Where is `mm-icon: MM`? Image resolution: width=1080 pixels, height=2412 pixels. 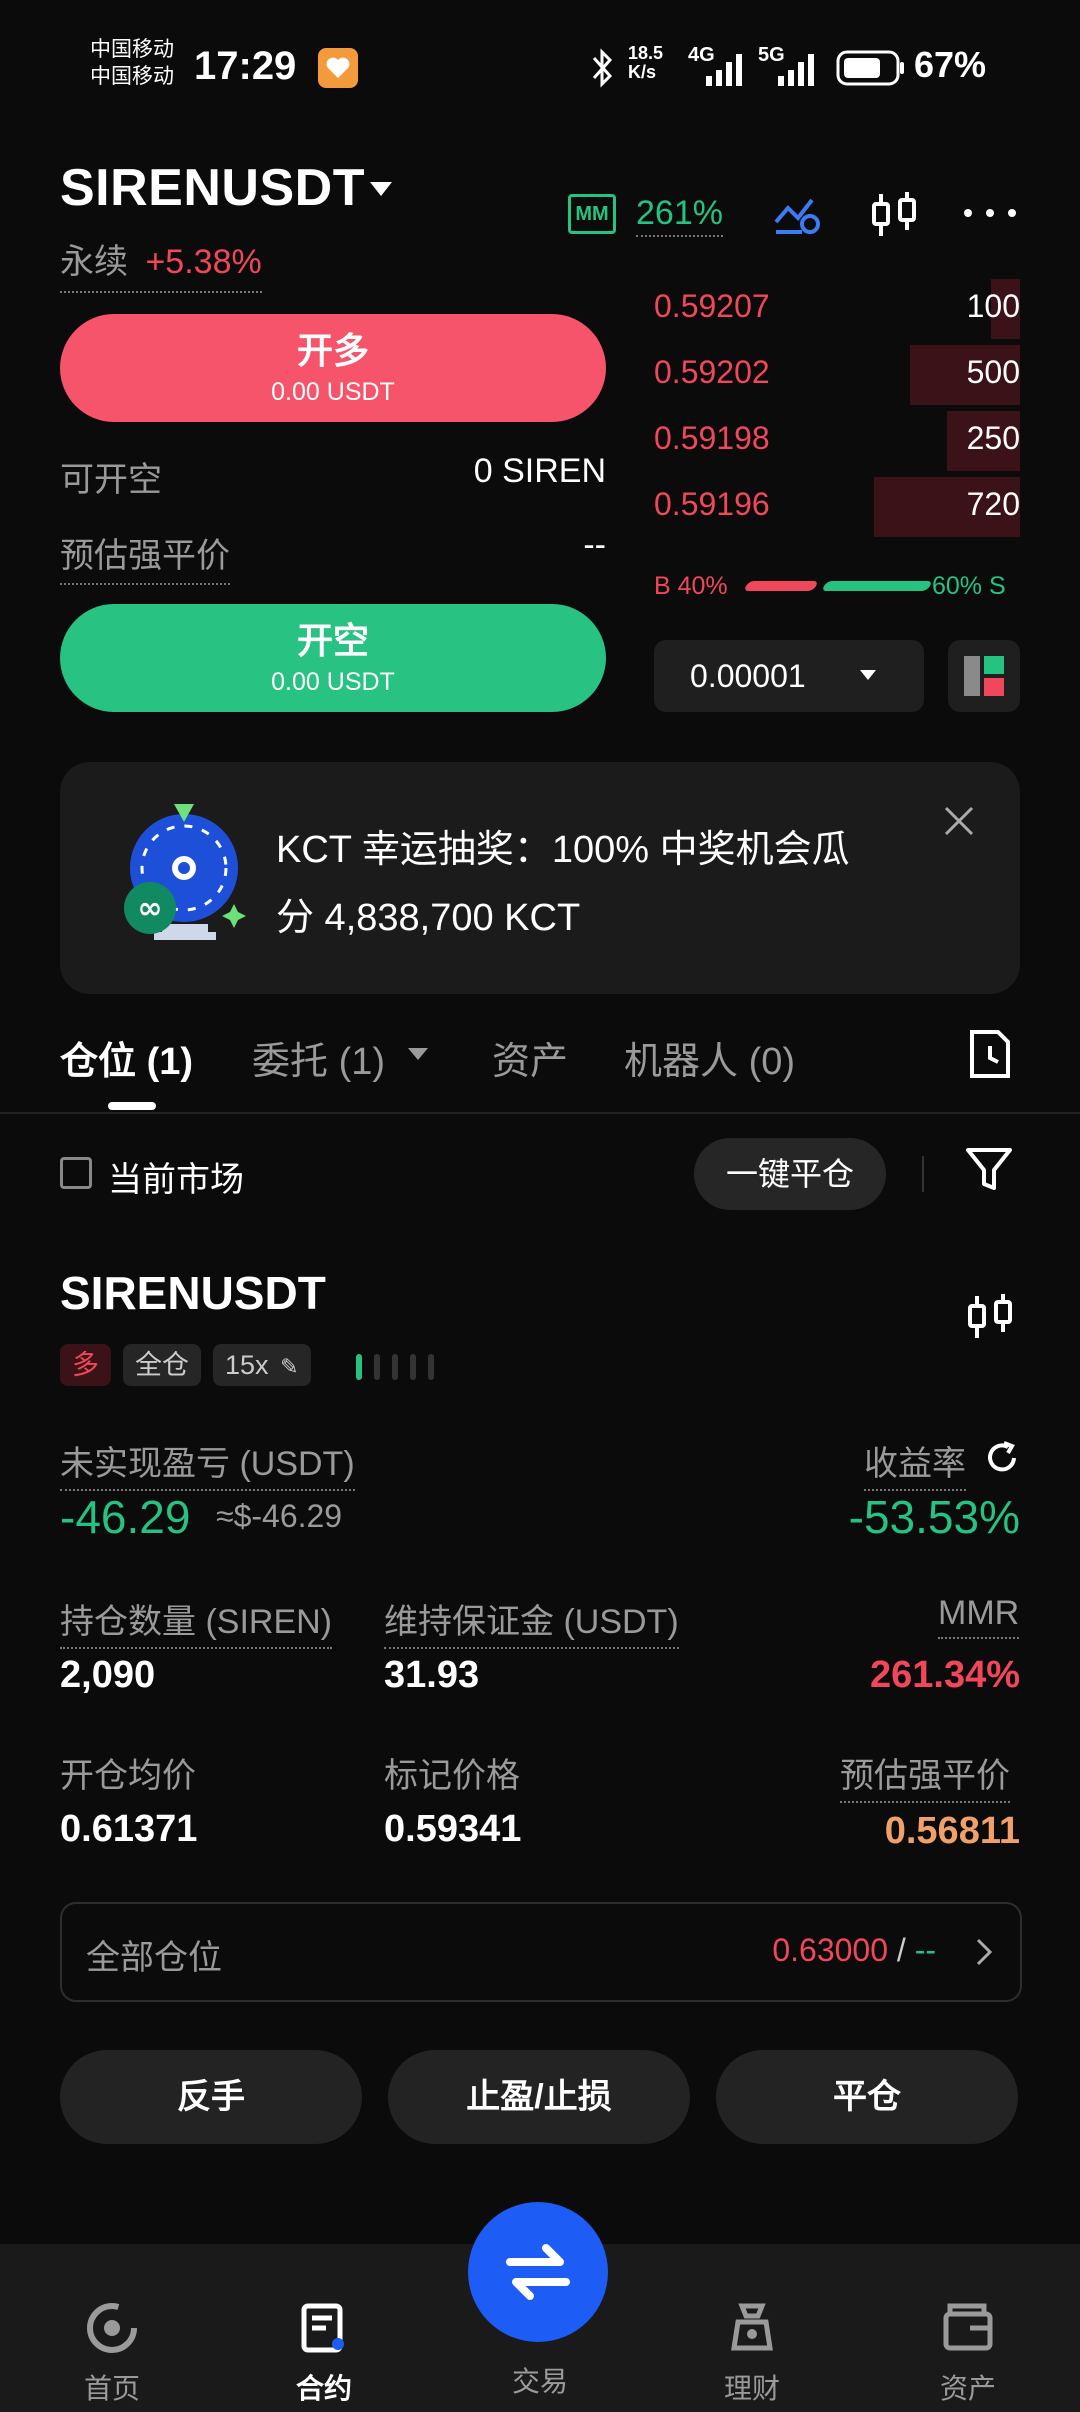
mm-icon: MM is located at coordinates (592, 214).